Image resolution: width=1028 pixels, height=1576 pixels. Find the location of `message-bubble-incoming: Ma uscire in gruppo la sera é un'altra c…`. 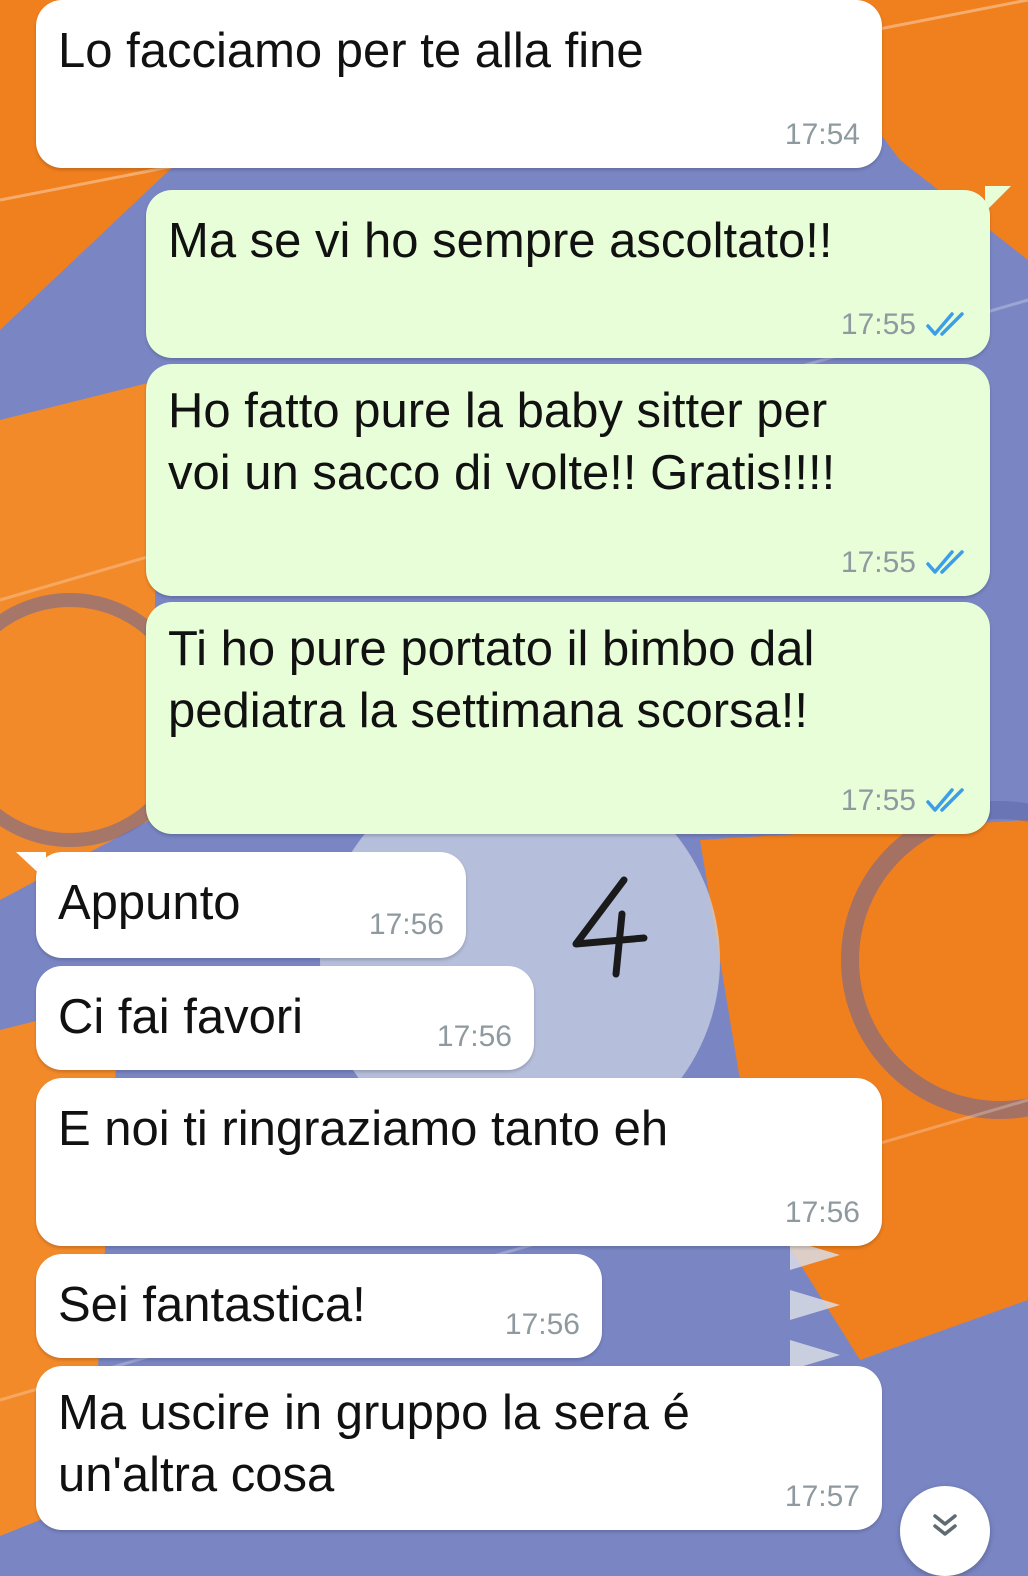

message-bubble-incoming: Ma uscire in gruppo la sera é un'altra c… is located at coordinates (459, 1448).